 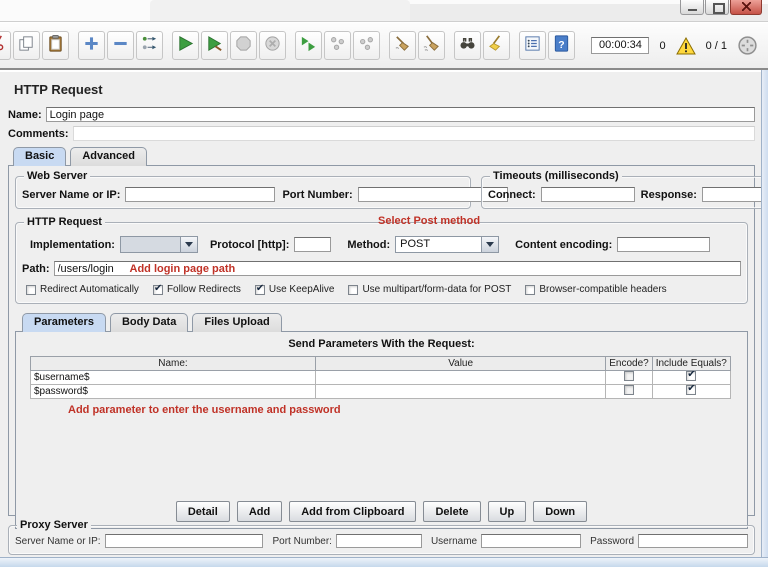 I want to click on stop-button, so click(x=243, y=45).